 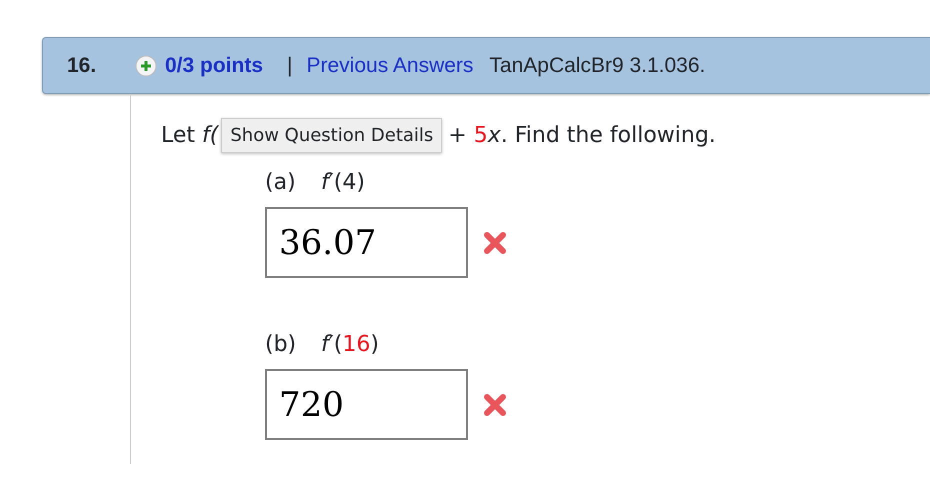 What do you see at coordinates (582, 136) in the screenshot?
I see `question-text: + 5x. Find the following.` at bounding box center [582, 136].